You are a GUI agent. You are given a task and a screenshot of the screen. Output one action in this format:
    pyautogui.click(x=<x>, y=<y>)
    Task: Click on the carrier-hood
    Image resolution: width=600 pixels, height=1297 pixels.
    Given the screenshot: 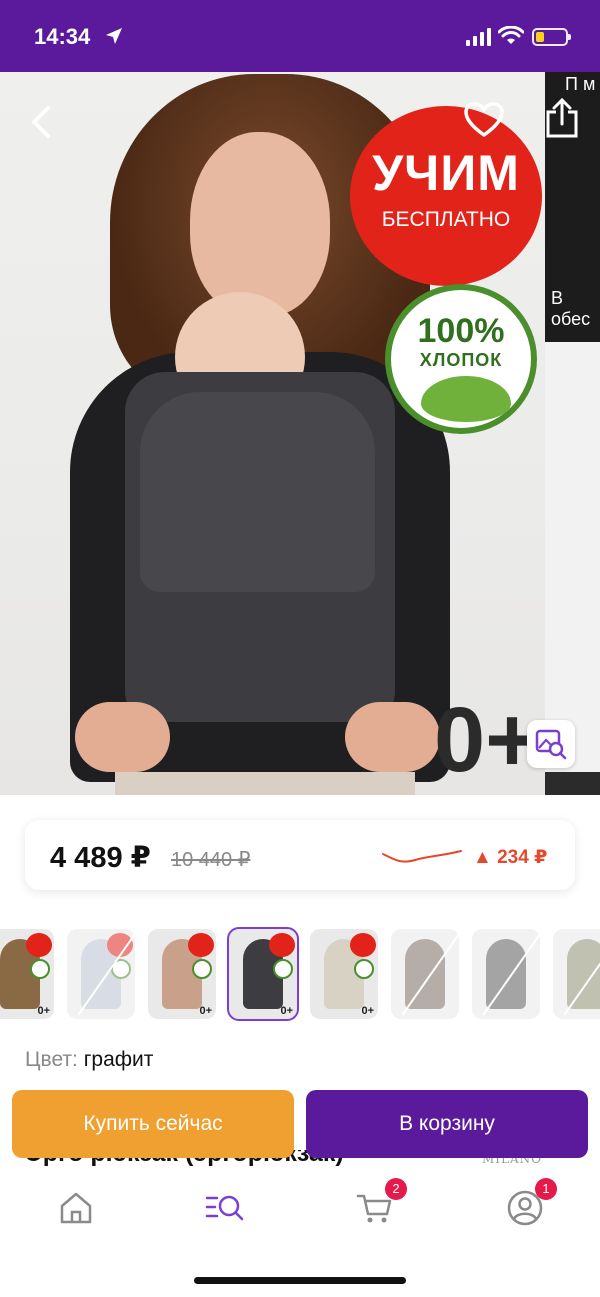 What is the action you would take?
    pyautogui.click(x=257, y=492)
    